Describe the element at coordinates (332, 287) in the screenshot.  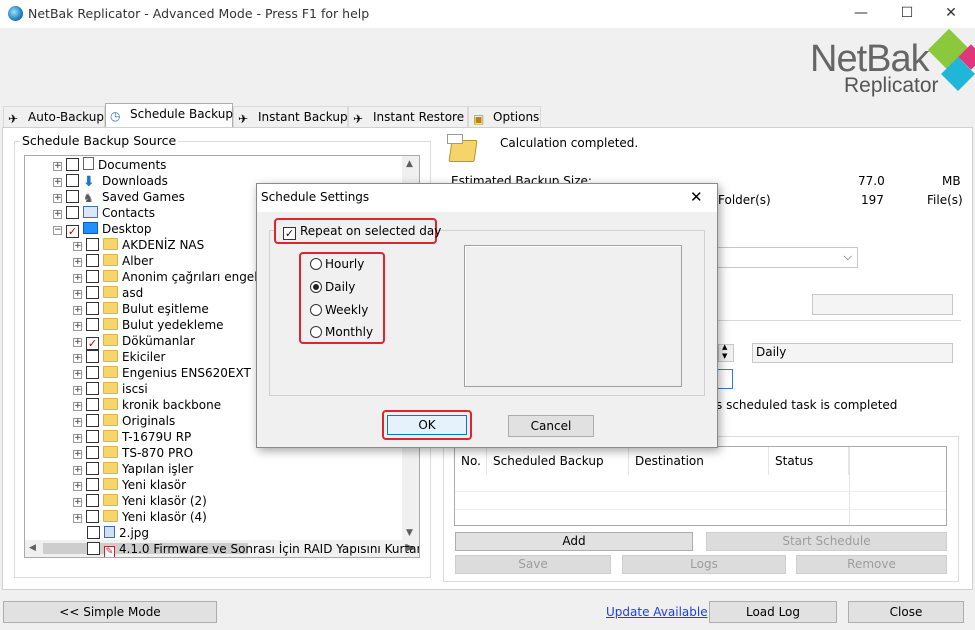
I see `radio-daily: Daily` at that location.